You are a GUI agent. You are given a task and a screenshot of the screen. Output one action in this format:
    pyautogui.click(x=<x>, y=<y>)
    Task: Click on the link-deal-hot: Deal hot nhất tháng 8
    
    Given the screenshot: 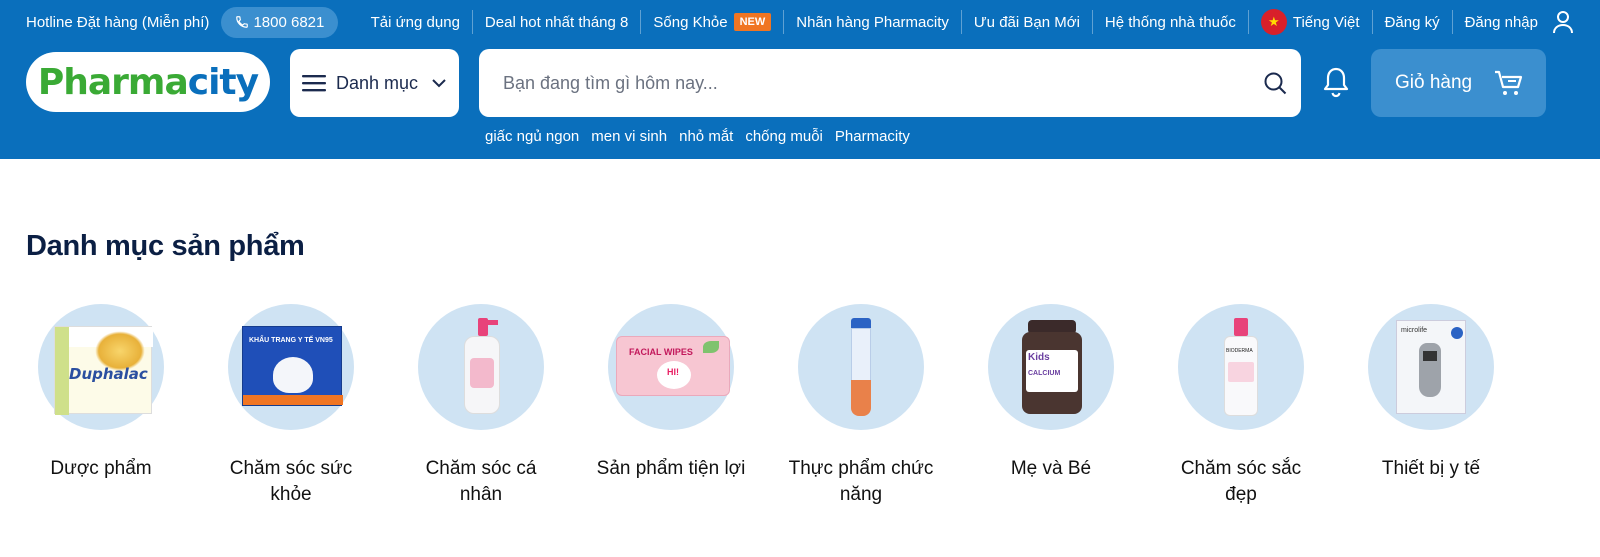 What is the action you would take?
    pyautogui.click(x=557, y=22)
    